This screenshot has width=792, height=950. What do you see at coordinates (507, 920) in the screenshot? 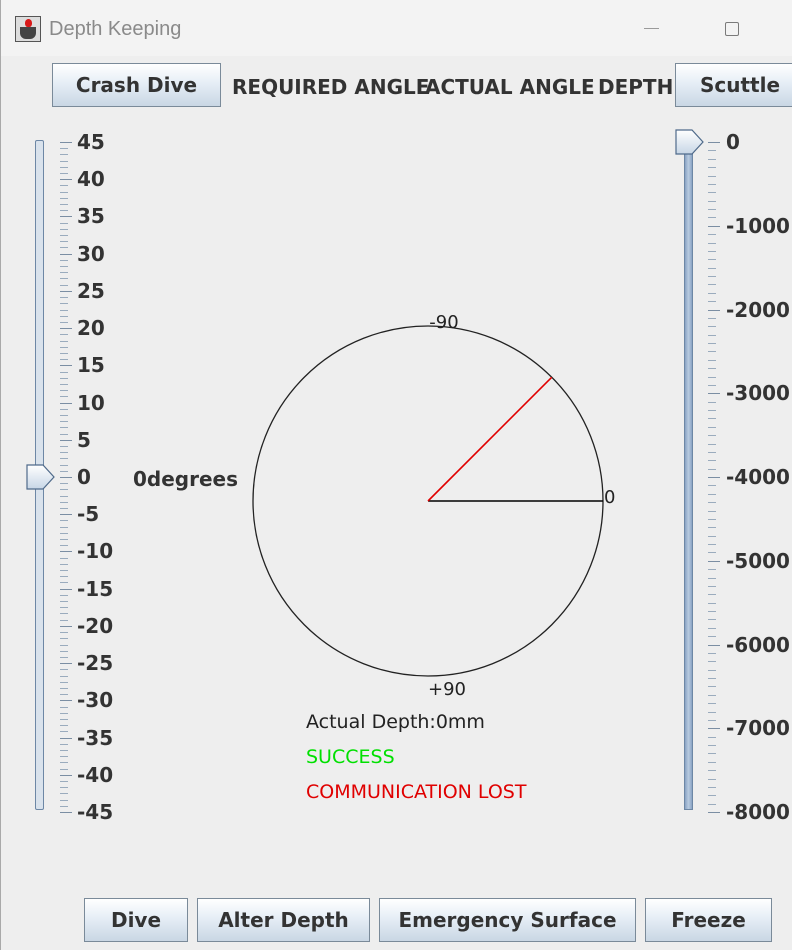
I see `emergency-surface-button: Emergency Surface` at bounding box center [507, 920].